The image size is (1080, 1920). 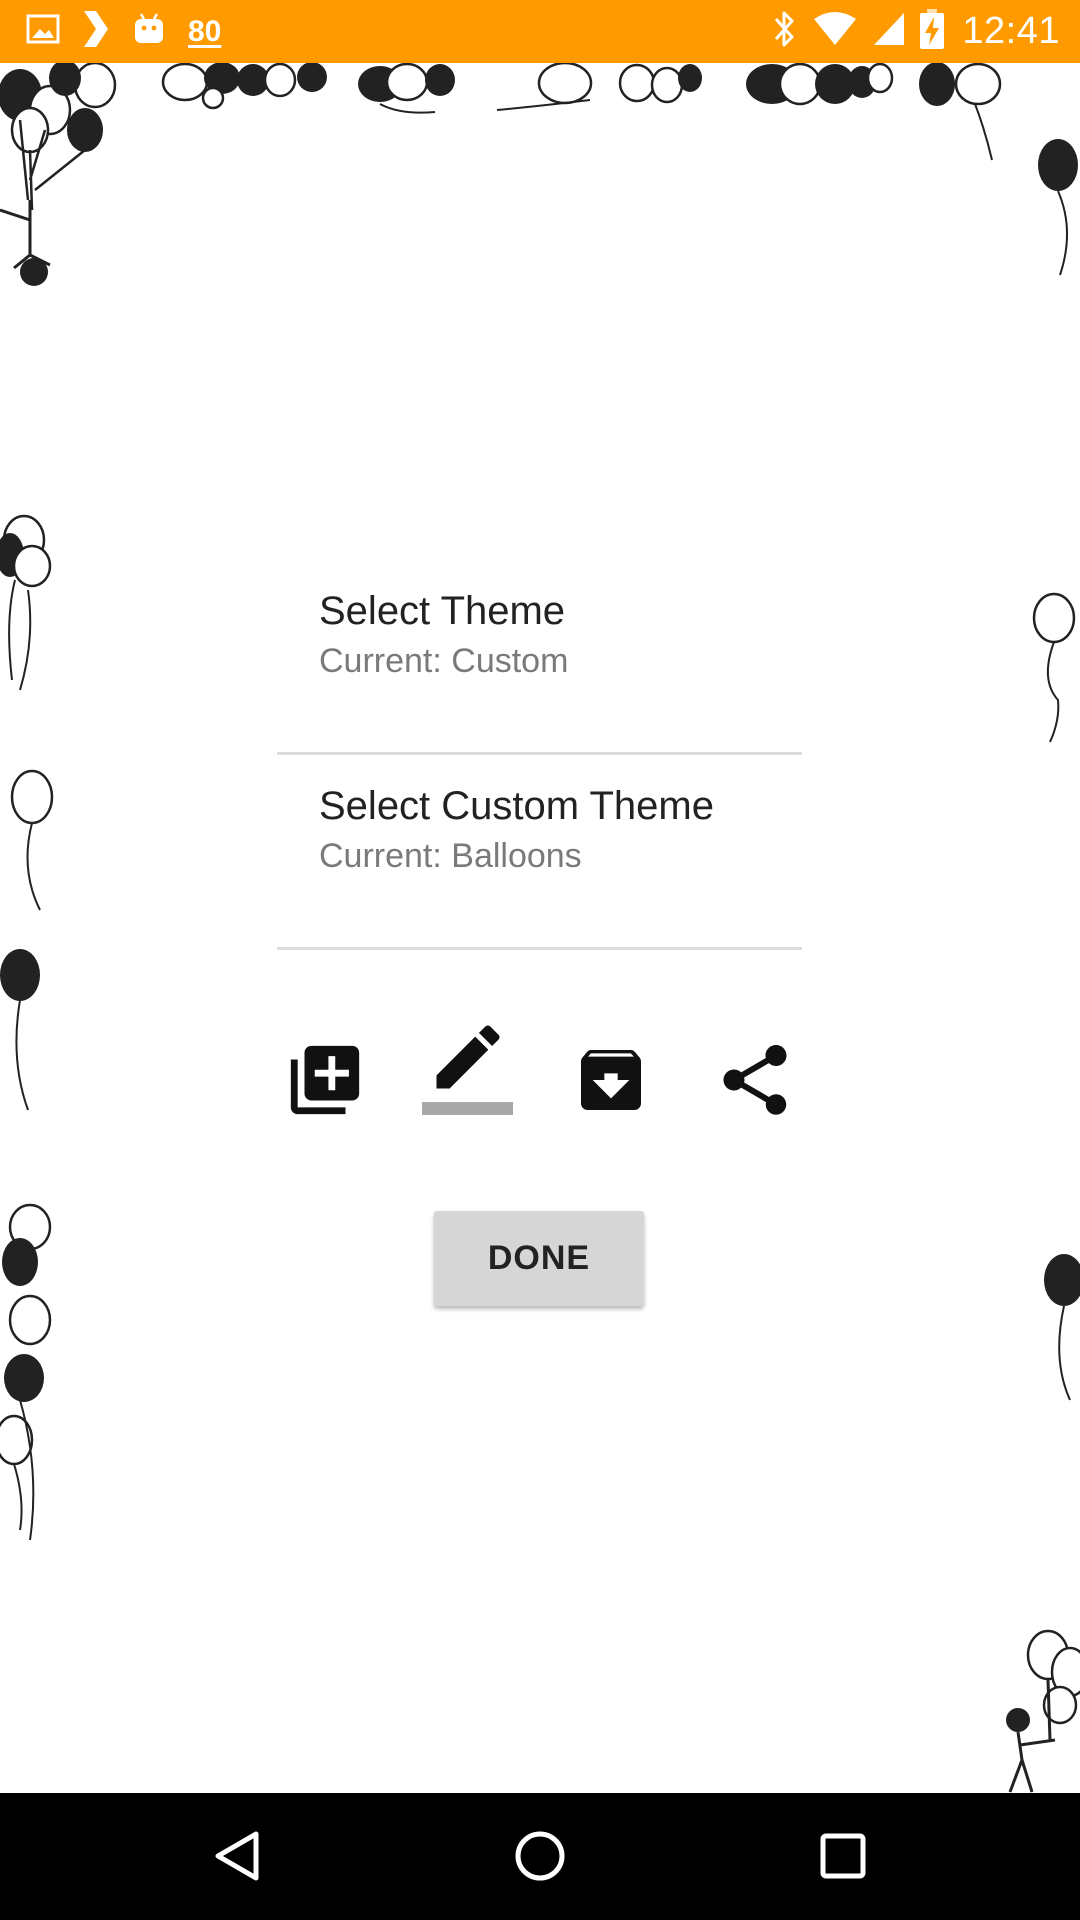 I want to click on back-button, so click(x=238, y=1858).